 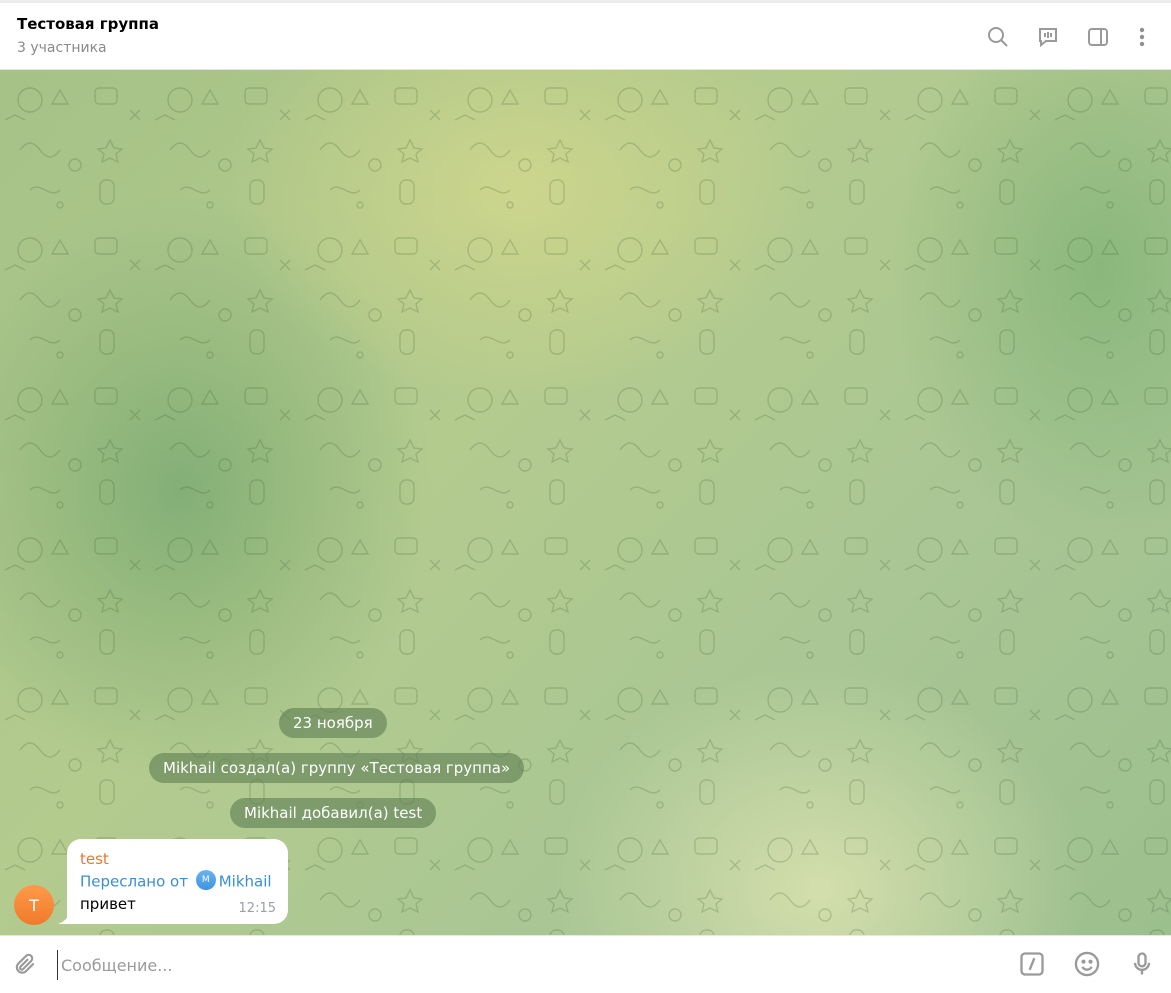 What do you see at coordinates (134, 881) in the screenshot?
I see `forwarded-prefix: Переслано от` at bounding box center [134, 881].